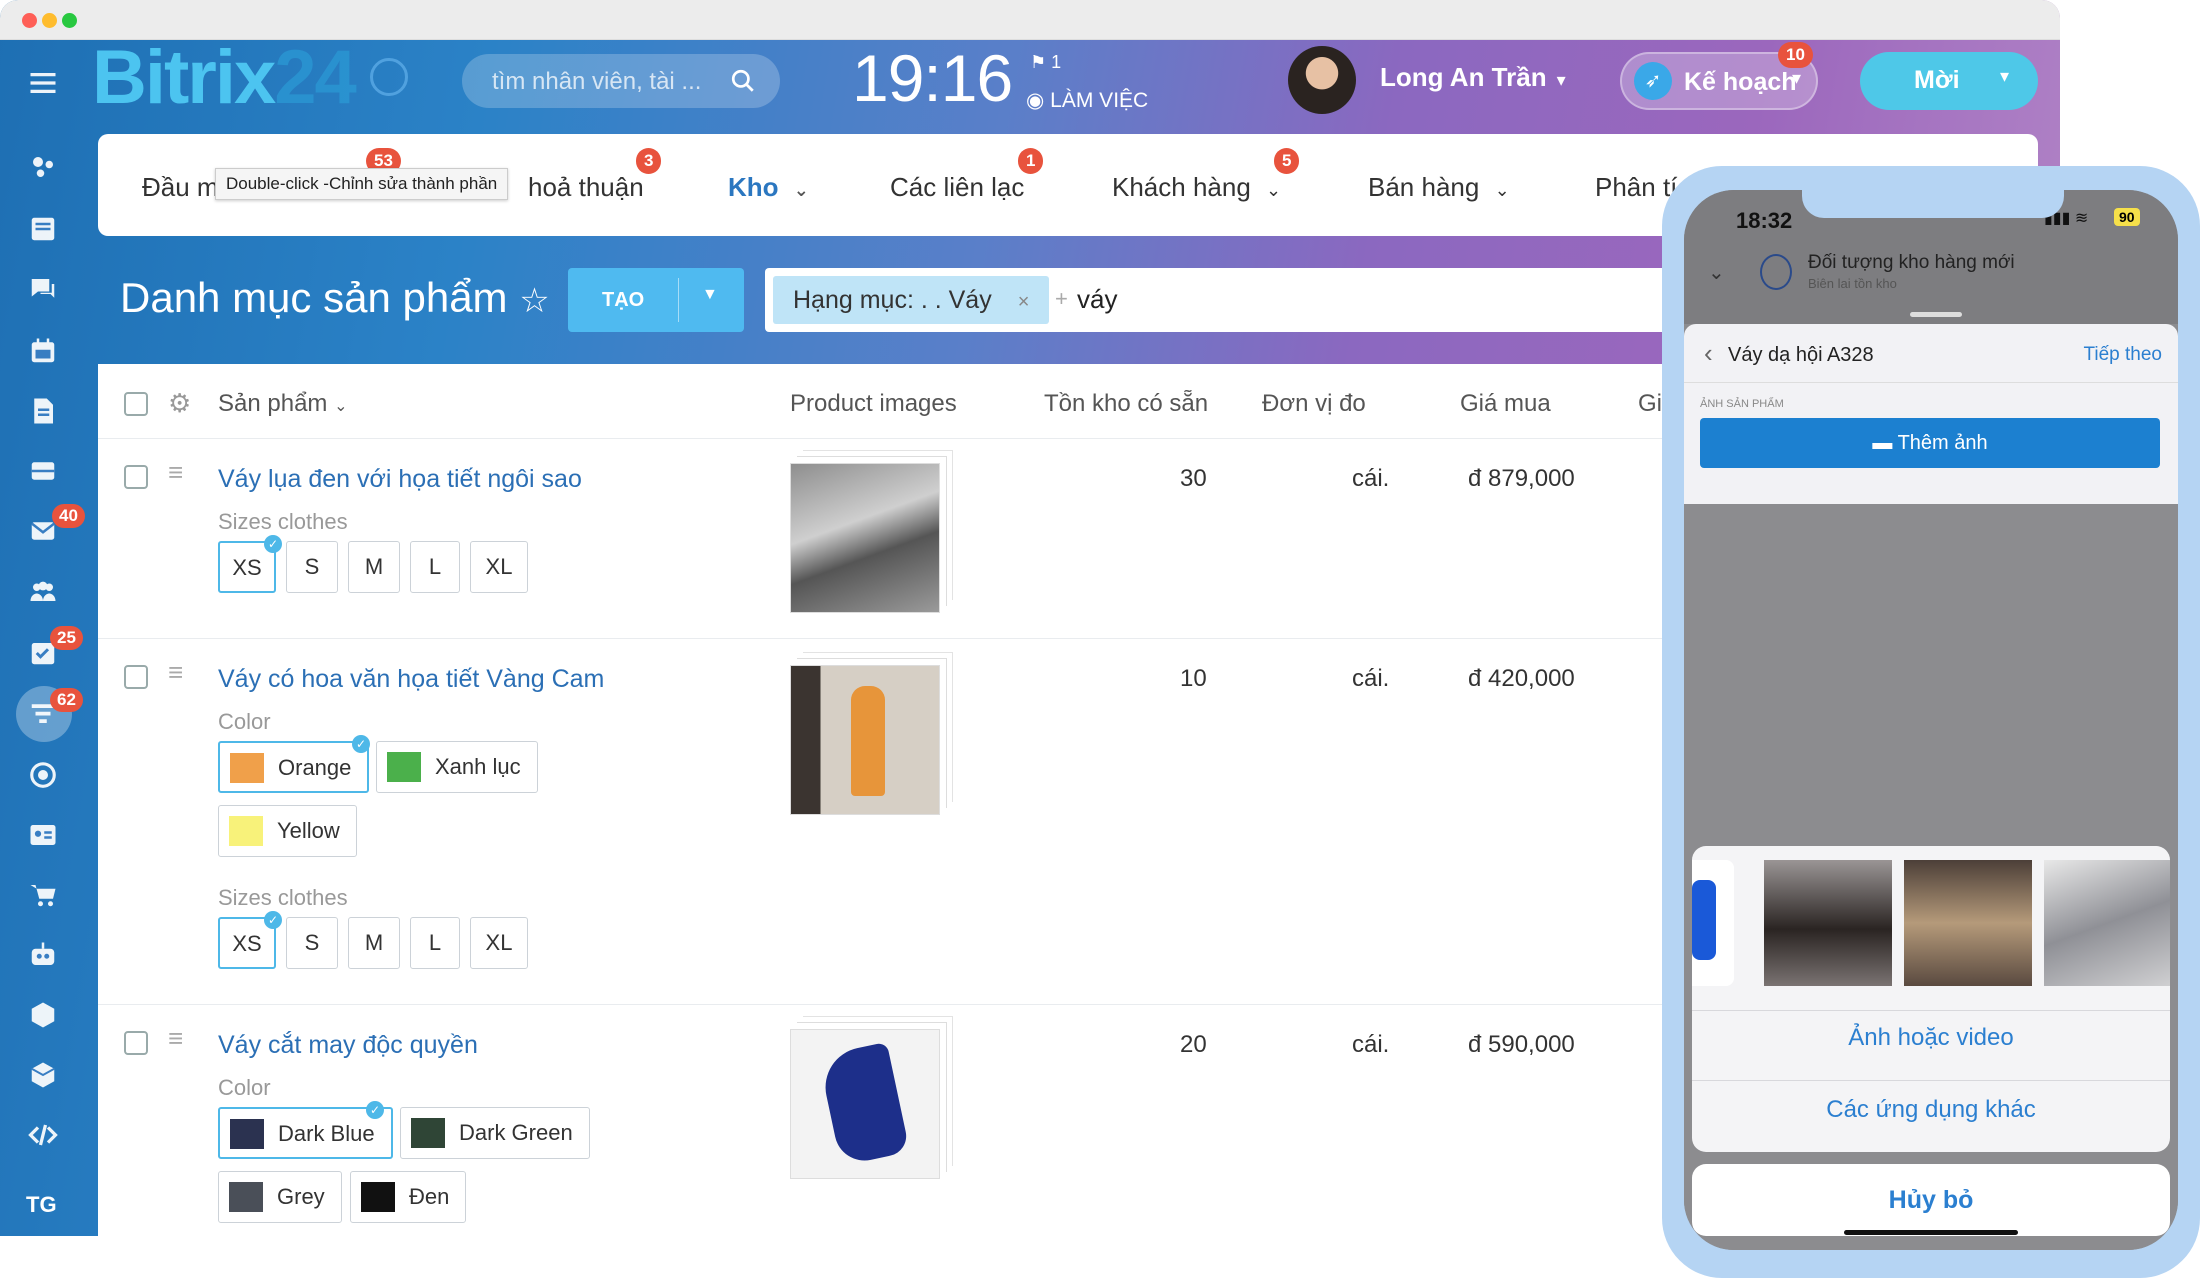  I want to click on product-name-link: Váy có hoa văn họa tiết Vàng Cam, so click(411, 679).